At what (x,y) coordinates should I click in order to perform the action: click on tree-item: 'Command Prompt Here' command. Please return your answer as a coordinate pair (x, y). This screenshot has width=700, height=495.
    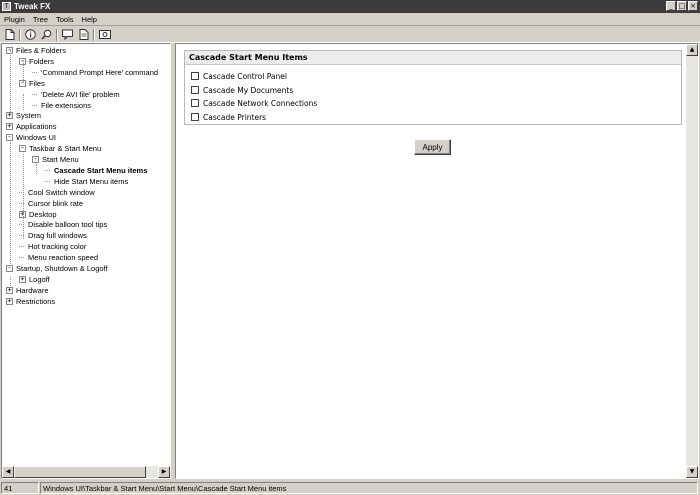
    Looking at the image, I should click on (95, 72).